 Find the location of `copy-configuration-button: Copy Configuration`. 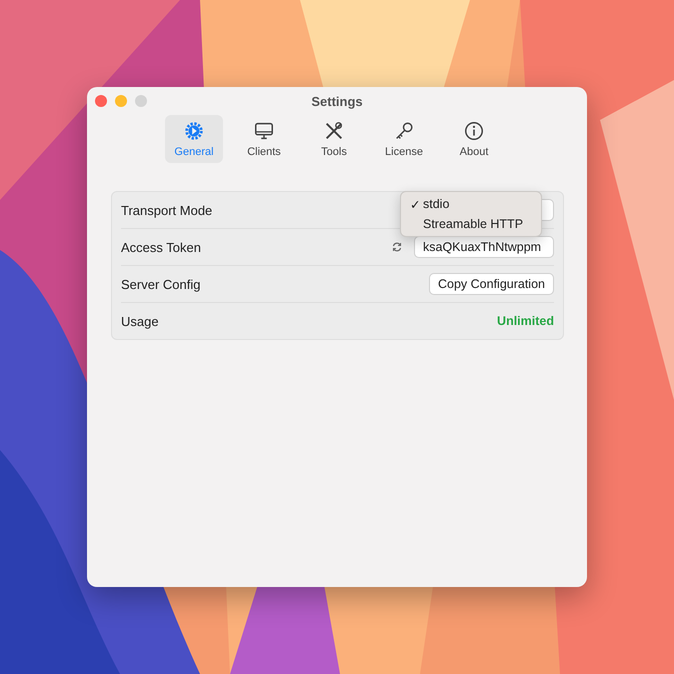

copy-configuration-button: Copy Configuration is located at coordinates (491, 284).